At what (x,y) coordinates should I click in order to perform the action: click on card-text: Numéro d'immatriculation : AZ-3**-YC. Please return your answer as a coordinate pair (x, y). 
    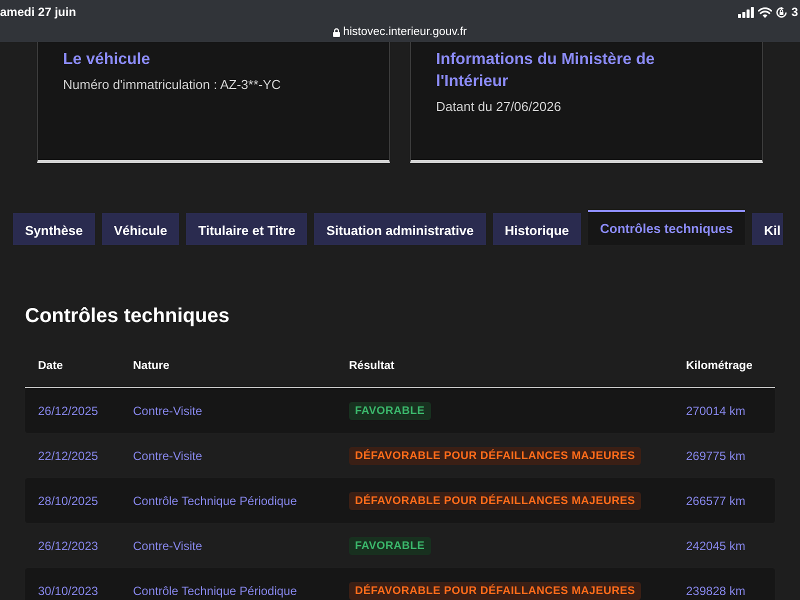
    Looking at the image, I should click on (172, 84).